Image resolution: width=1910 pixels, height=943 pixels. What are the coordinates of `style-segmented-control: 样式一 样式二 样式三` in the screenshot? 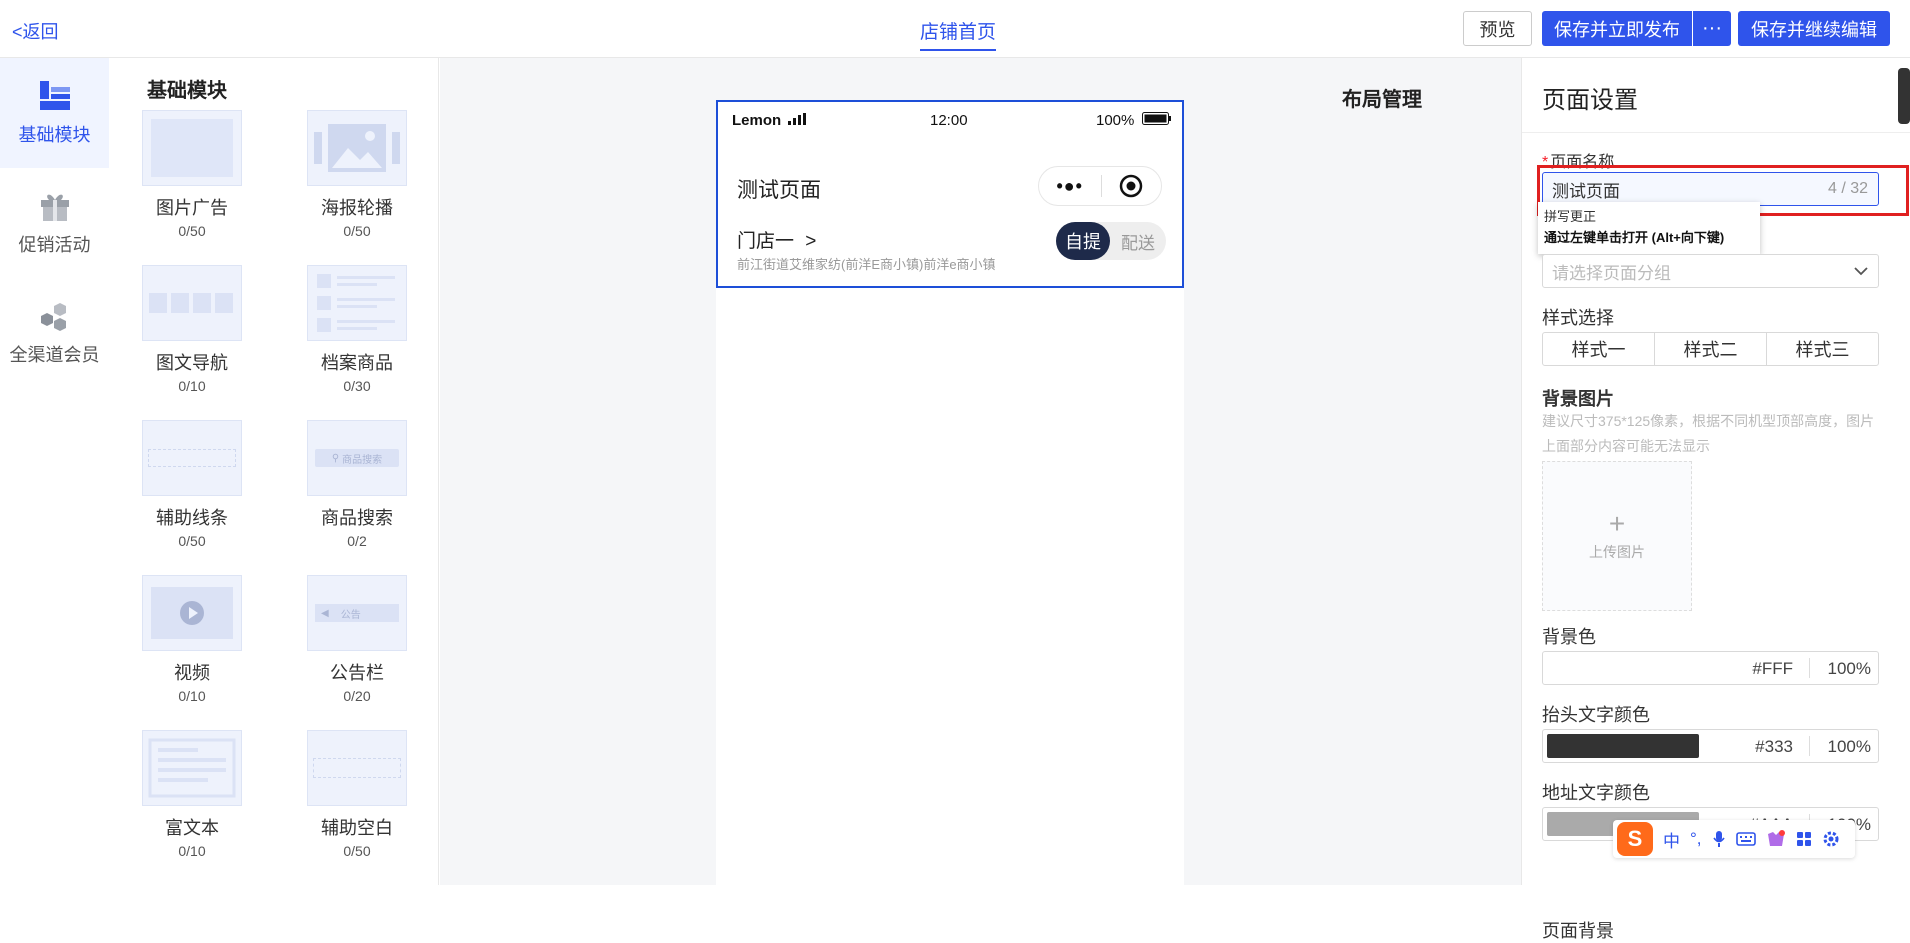 It's located at (1710, 349).